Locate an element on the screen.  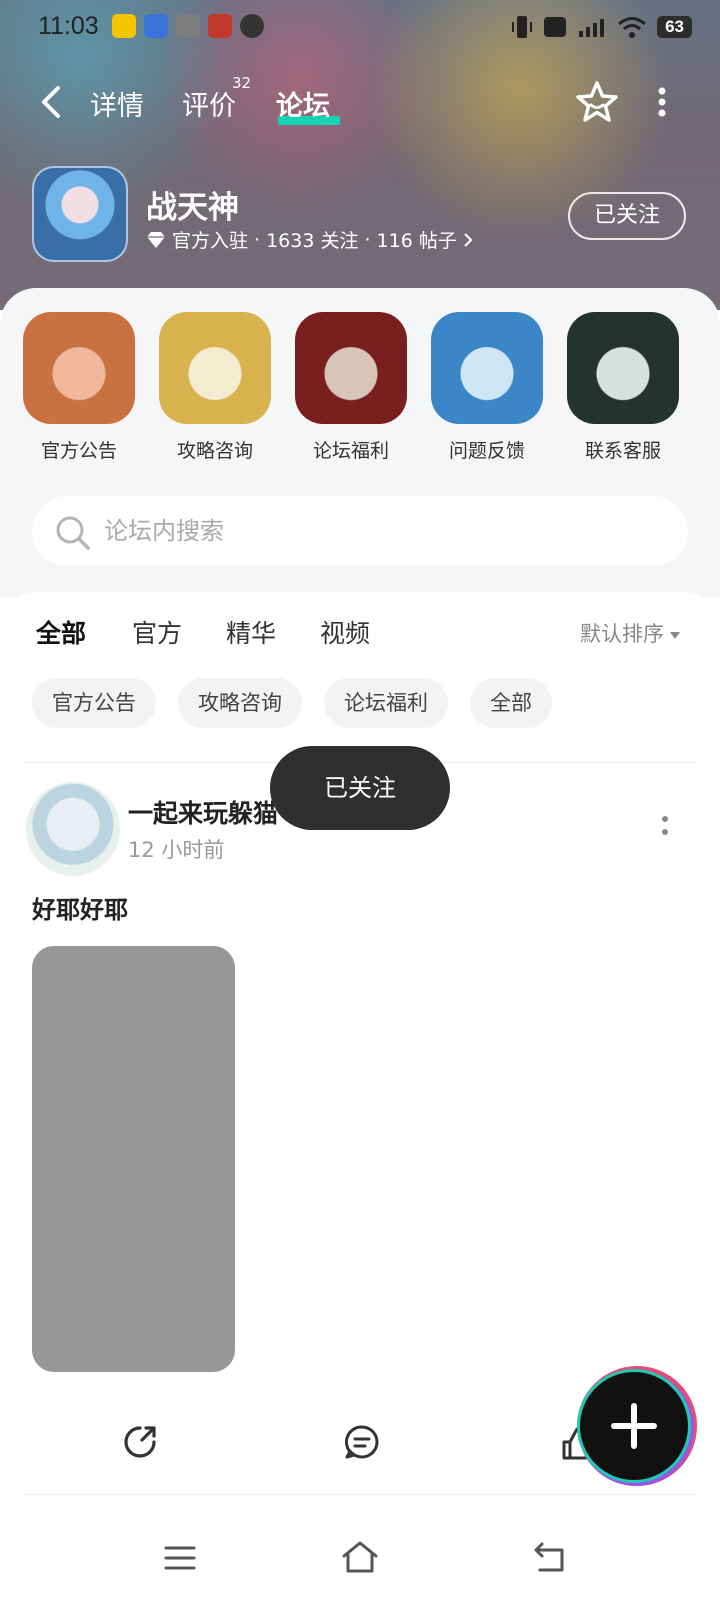
weibo-icon is located at coordinates (124, 26).